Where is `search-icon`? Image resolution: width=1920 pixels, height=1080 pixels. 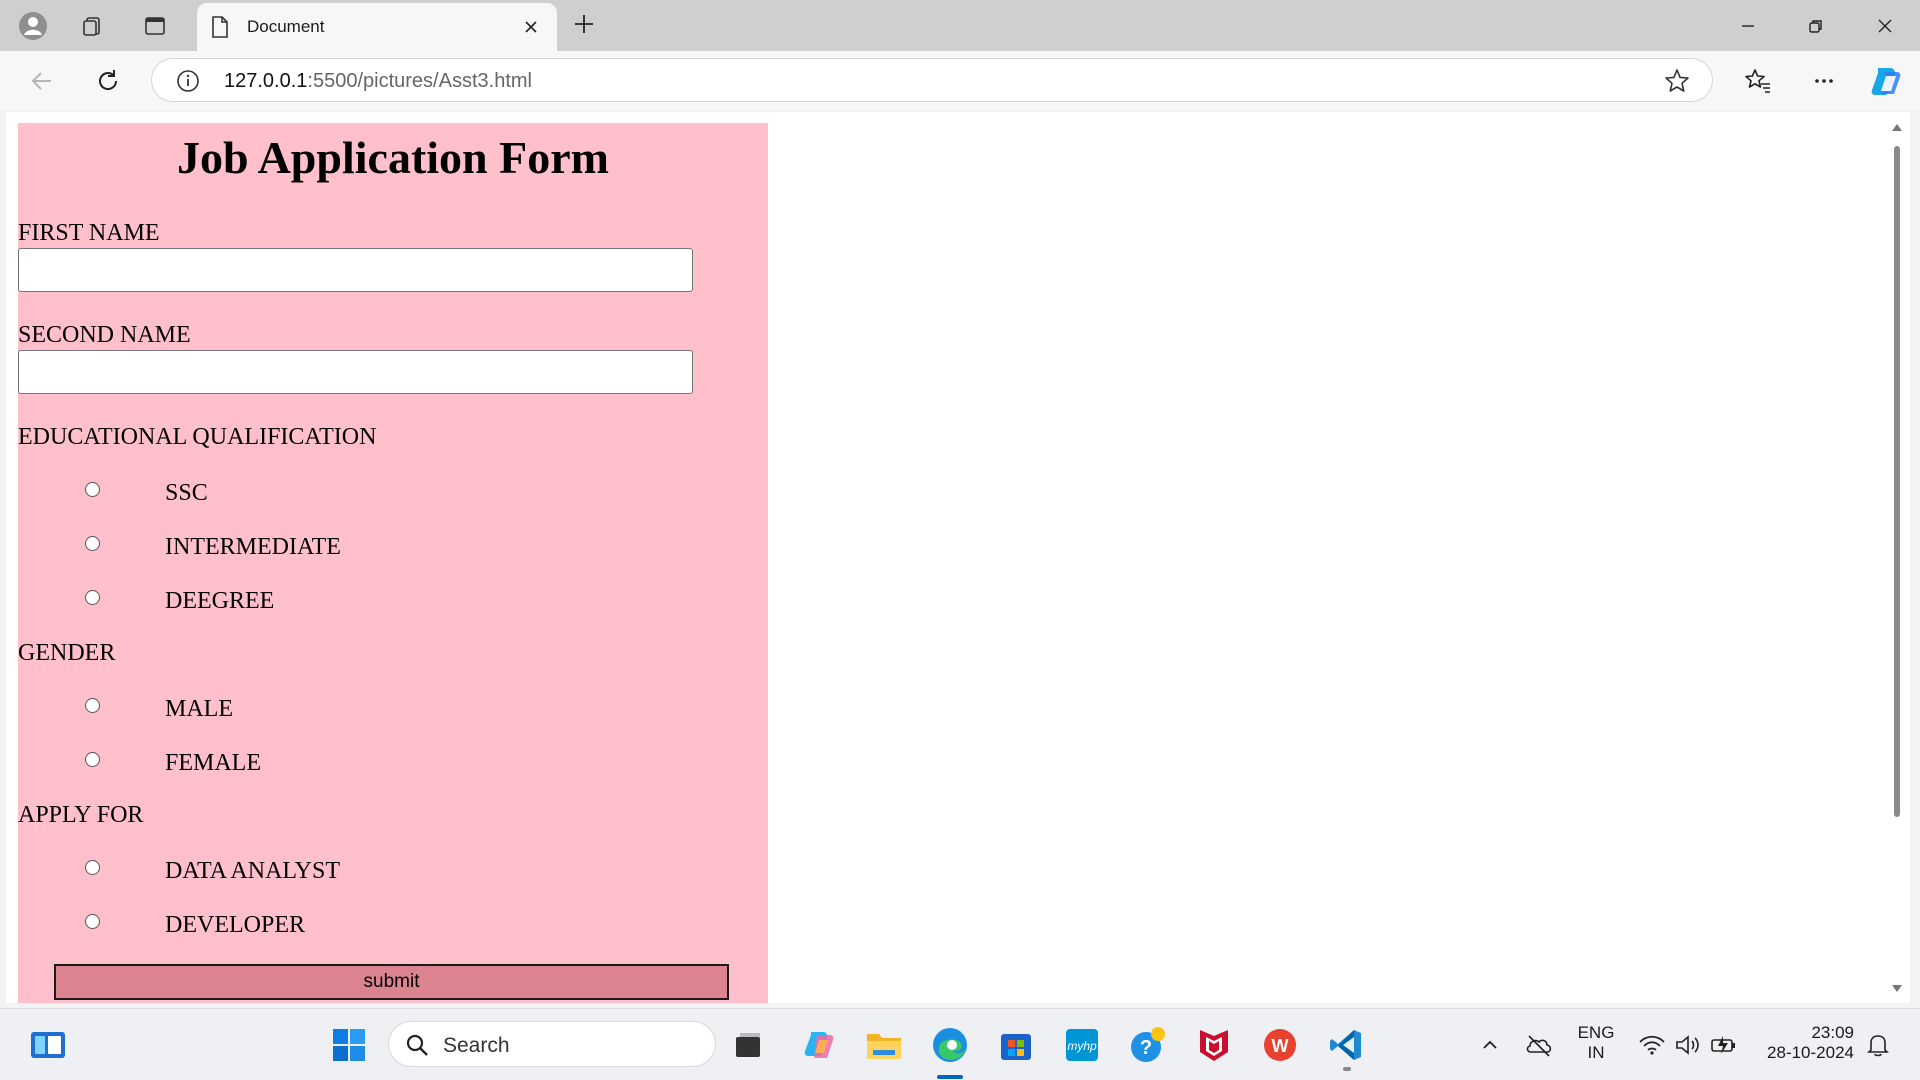 search-icon is located at coordinates (417, 1045).